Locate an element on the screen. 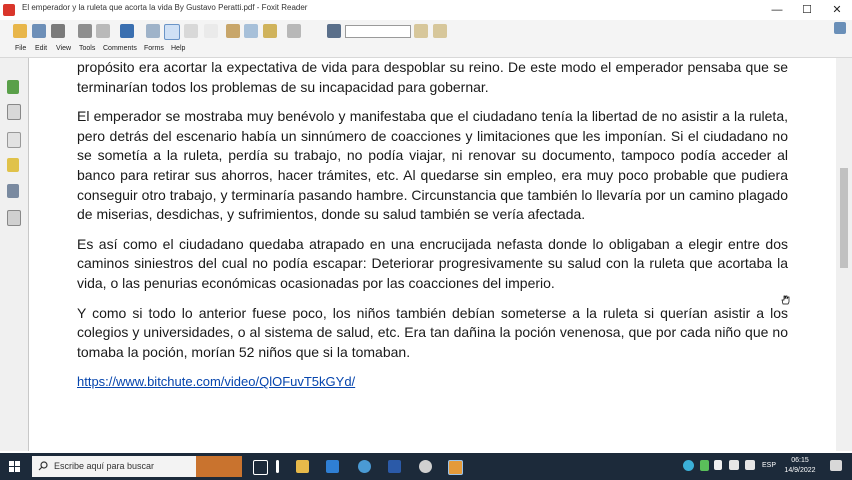  maximize-button: ☐ is located at coordinates (807, 10).